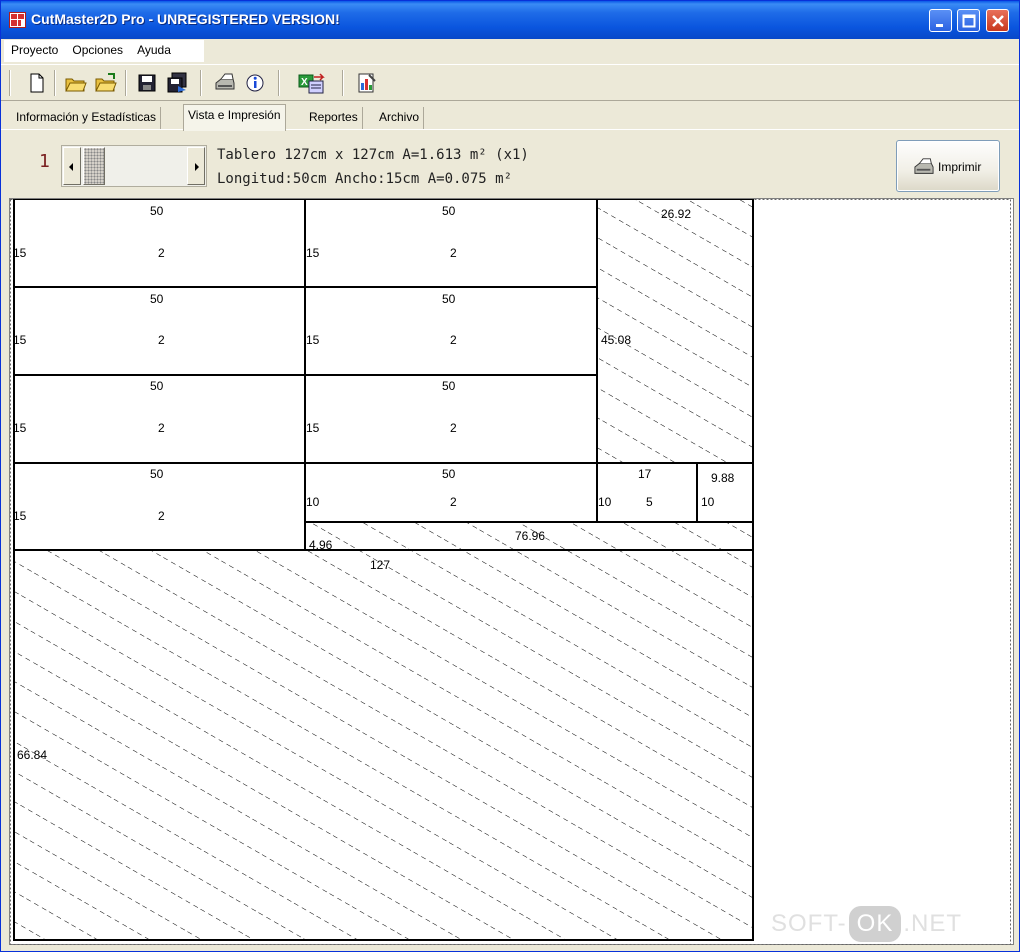 This screenshot has height=952, width=1020. Describe the element at coordinates (44, 161) in the screenshot. I see `page-number: 1` at that location.